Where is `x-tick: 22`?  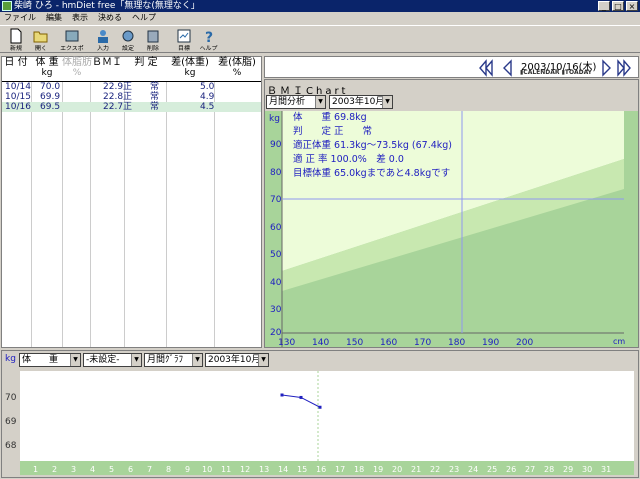 x-tick: 22 is located at coordinates (435, 469).